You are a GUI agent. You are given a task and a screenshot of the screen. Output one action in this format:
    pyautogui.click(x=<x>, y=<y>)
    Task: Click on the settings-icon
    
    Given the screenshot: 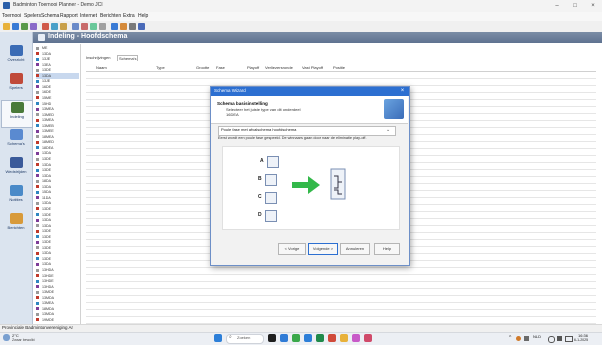 What is the action you would take?
    pyautogui.click(x=132, y=26)
    